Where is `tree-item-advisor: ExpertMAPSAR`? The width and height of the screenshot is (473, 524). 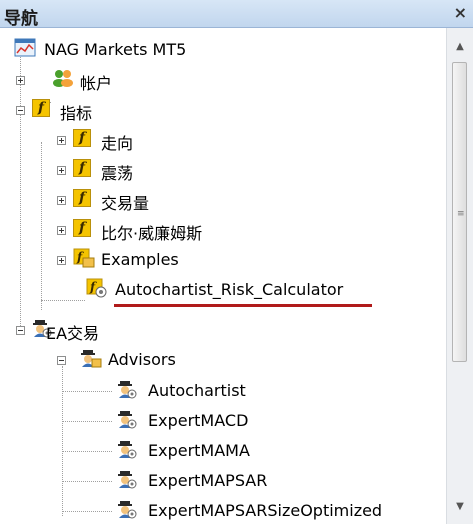 tree-item-advisor: ExpertMAPSAR is located at coordinates (223, 481).